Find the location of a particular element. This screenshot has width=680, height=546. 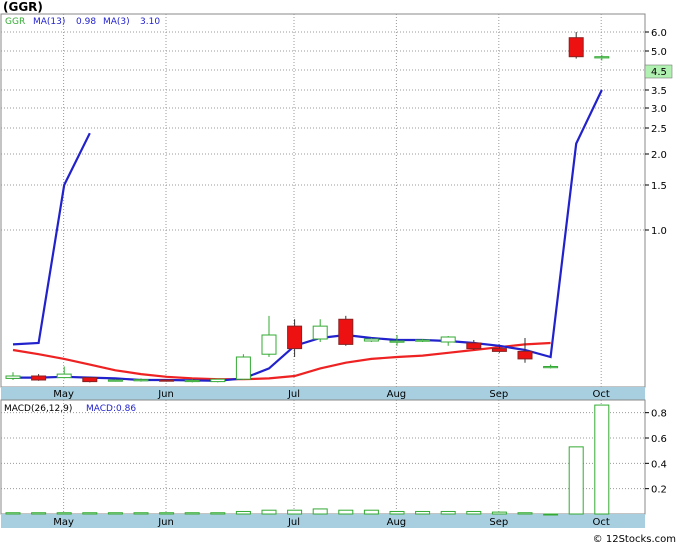

x-tick-label: Jul is located at coordinates (293, 394).